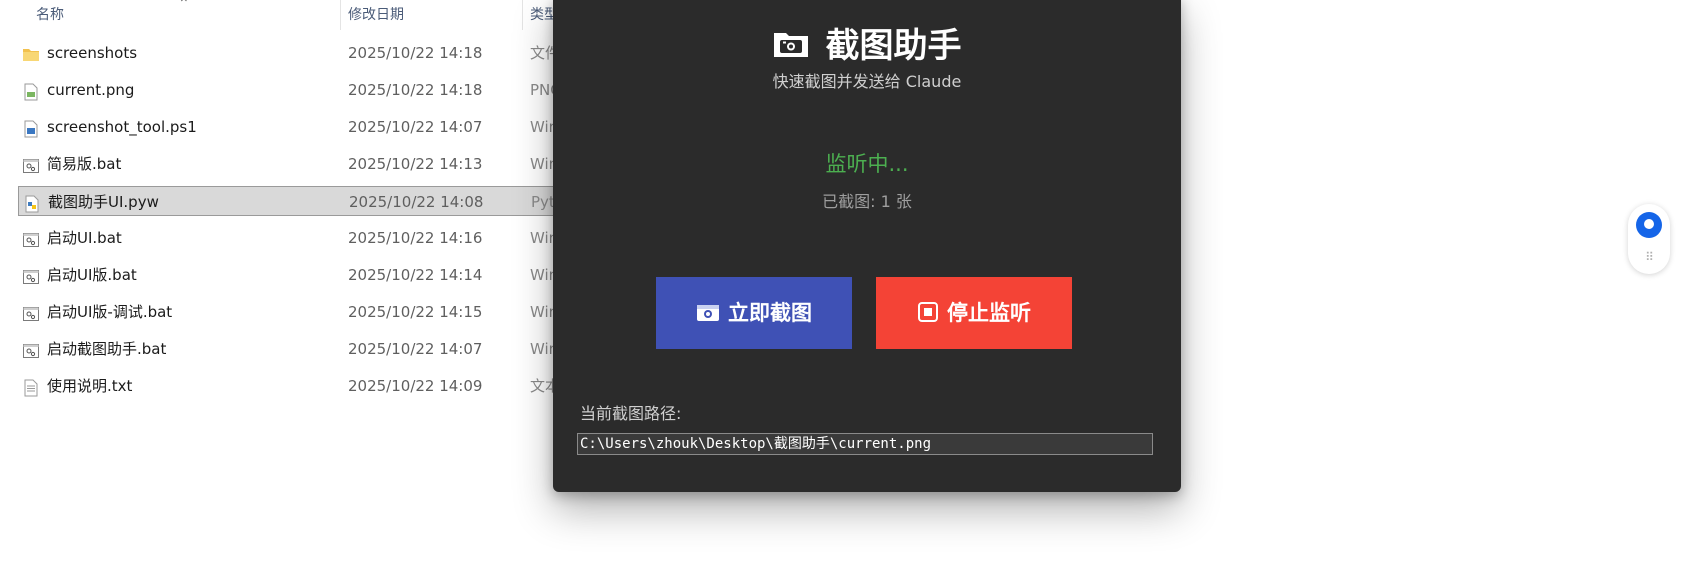 The width and height of the screenshot is (1699, 585). What do you see at coordinates (1649, 225) in the screenshot?
I see `assistant-bubble-icon` at bounding box center [1649, 225].